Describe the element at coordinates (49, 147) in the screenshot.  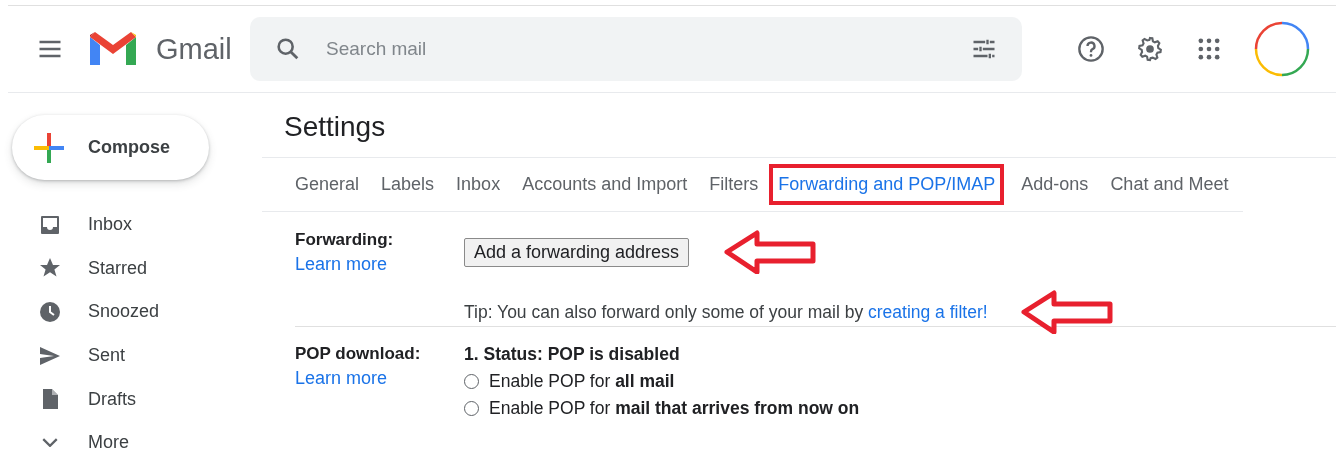
I see `plus-icon` at that location.